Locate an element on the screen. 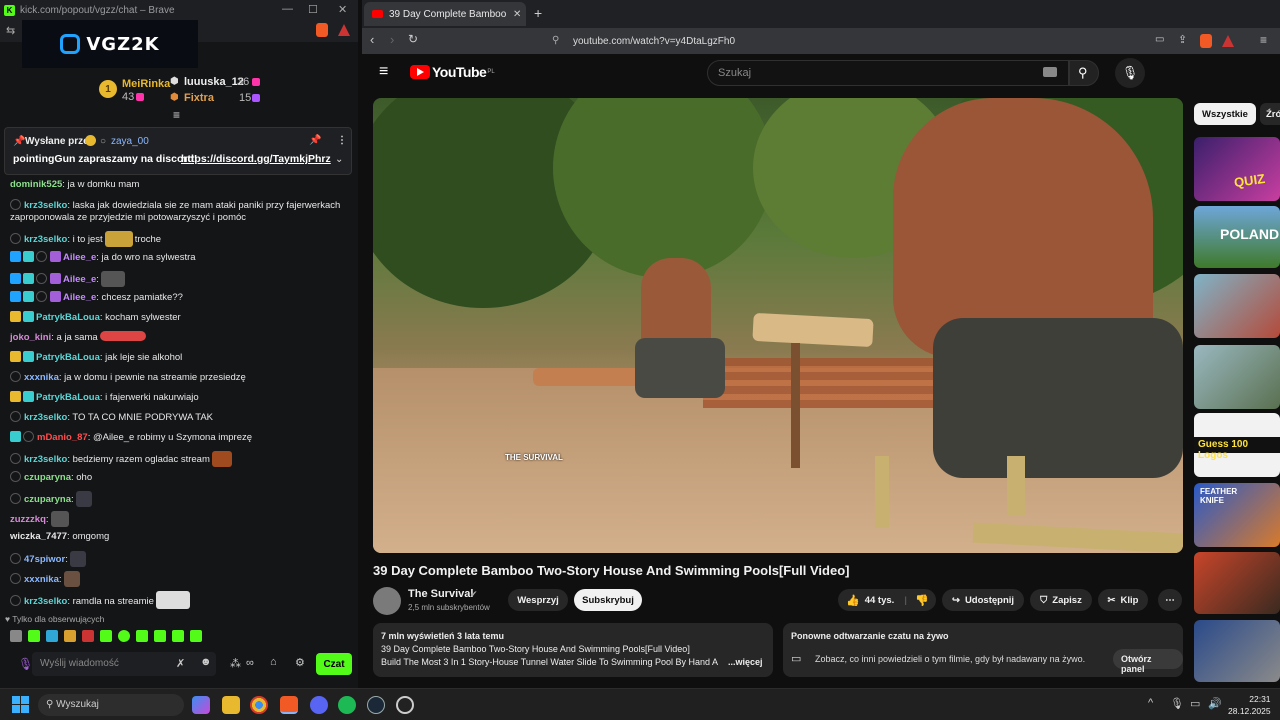 This screenshot has height=720, width=1280. chat-settings-icon: ⚙ is located at coordinates (300, 662).